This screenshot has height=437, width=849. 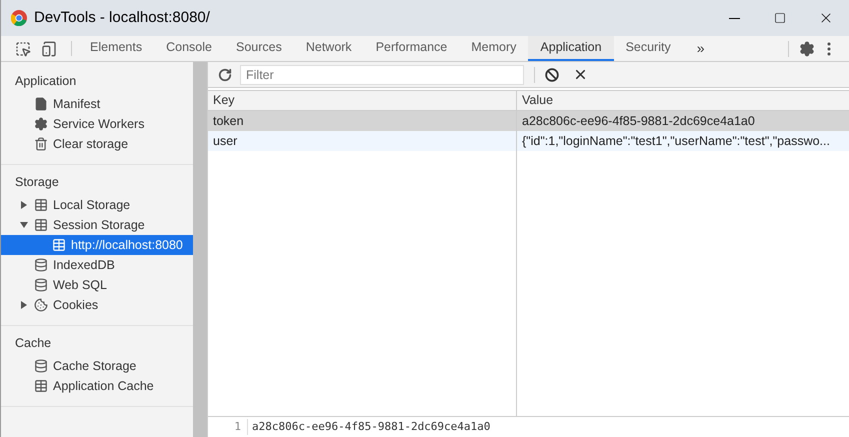 What do you see at coordinates (24, 225) in the screenshot?
I see `expanded-arrow-icon` at bounding box center [24, 225].